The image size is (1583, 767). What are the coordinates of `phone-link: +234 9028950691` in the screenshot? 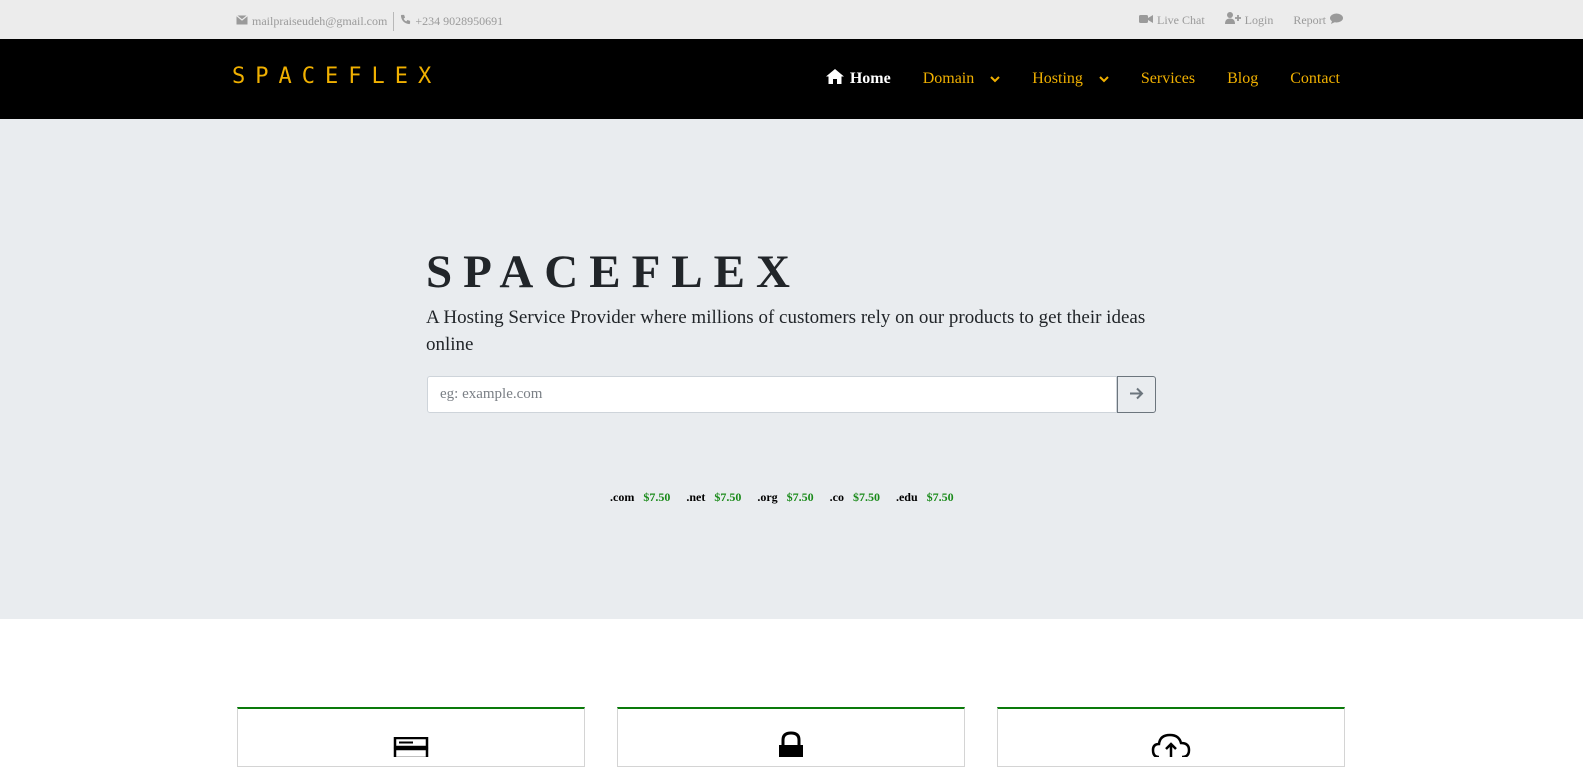 It's located at (451, 21).